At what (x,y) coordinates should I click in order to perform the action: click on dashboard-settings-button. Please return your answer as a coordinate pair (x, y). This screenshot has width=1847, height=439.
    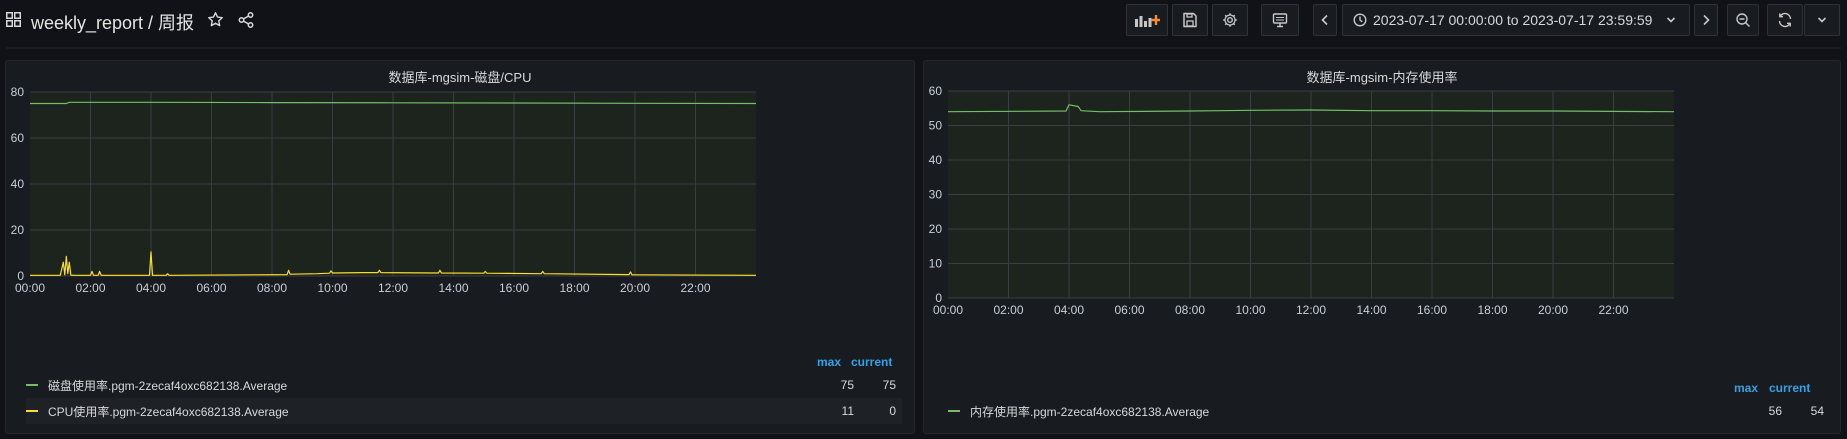
    Looking at the image, I should click on (1230, 20).